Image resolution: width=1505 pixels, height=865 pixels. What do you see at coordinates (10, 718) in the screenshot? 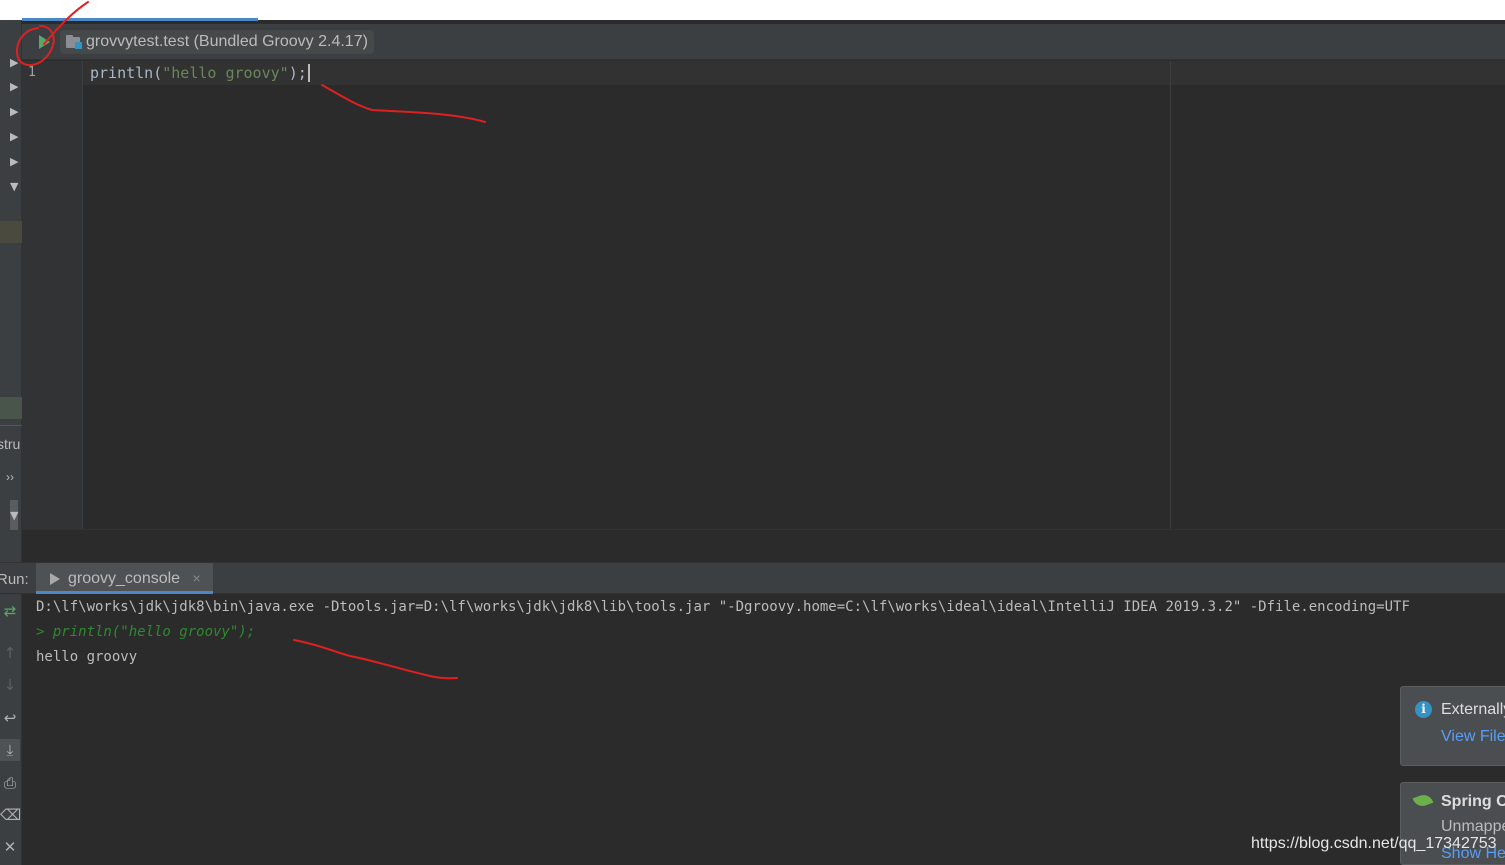
I see `soft-wrap-icon: ↩` at bounding box center [10, 718].